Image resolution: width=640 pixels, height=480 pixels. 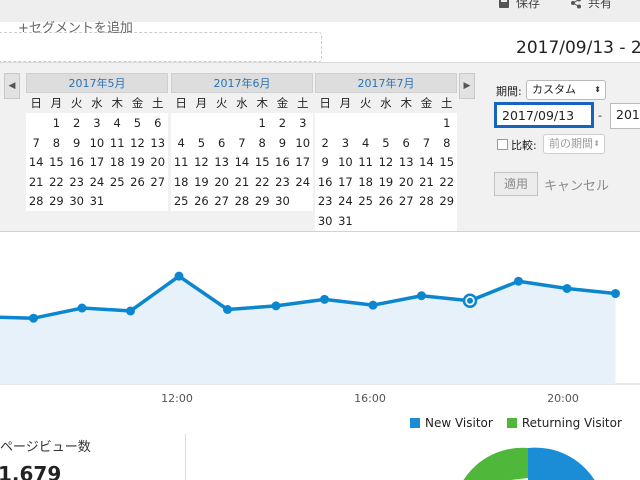 What do you see at coordinates (502, 144) in the screenshot?
I see `compare-checkbox` at bounding box center [502, 144].